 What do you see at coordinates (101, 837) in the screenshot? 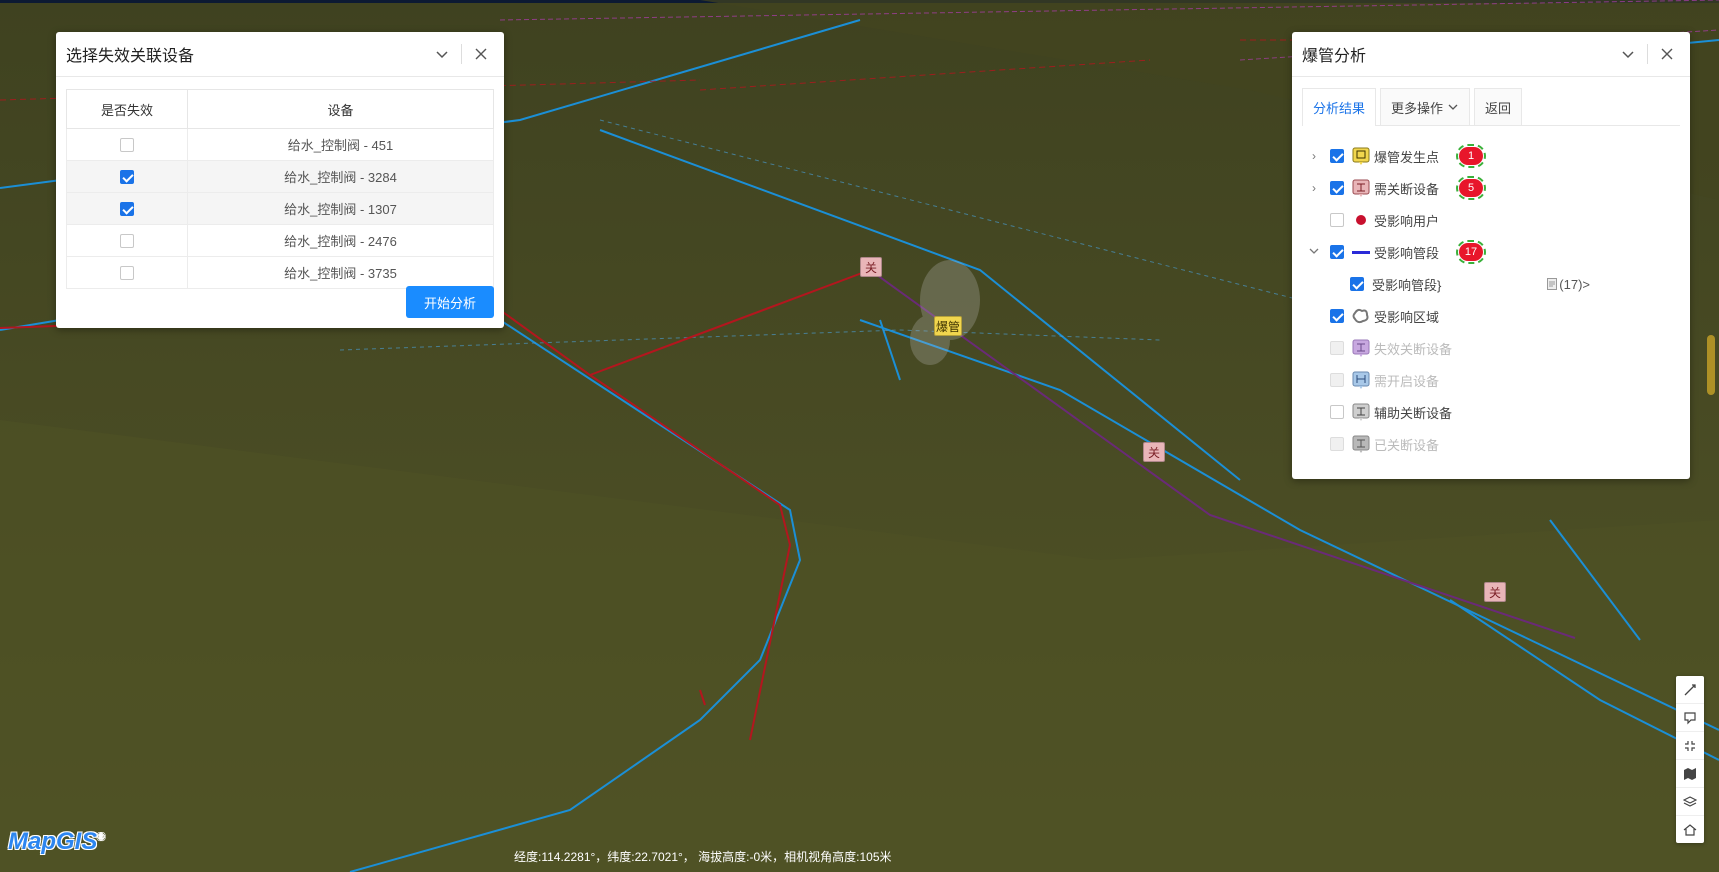
I see `logo-registered-mark: ®` at bounding box center [101, 837].